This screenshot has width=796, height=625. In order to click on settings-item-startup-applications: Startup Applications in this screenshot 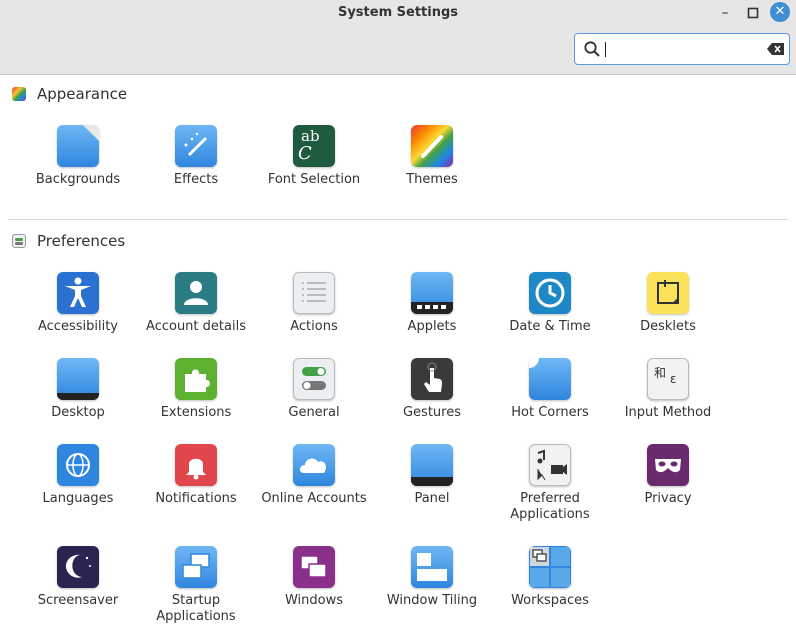, I will do `click(196, 585)`.